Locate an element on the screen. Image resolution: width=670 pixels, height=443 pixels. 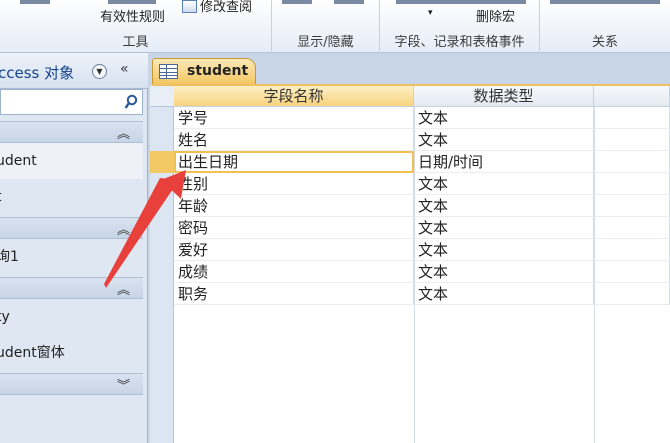
table-row: 年龄 文本 is located at coordinates (422, 206).